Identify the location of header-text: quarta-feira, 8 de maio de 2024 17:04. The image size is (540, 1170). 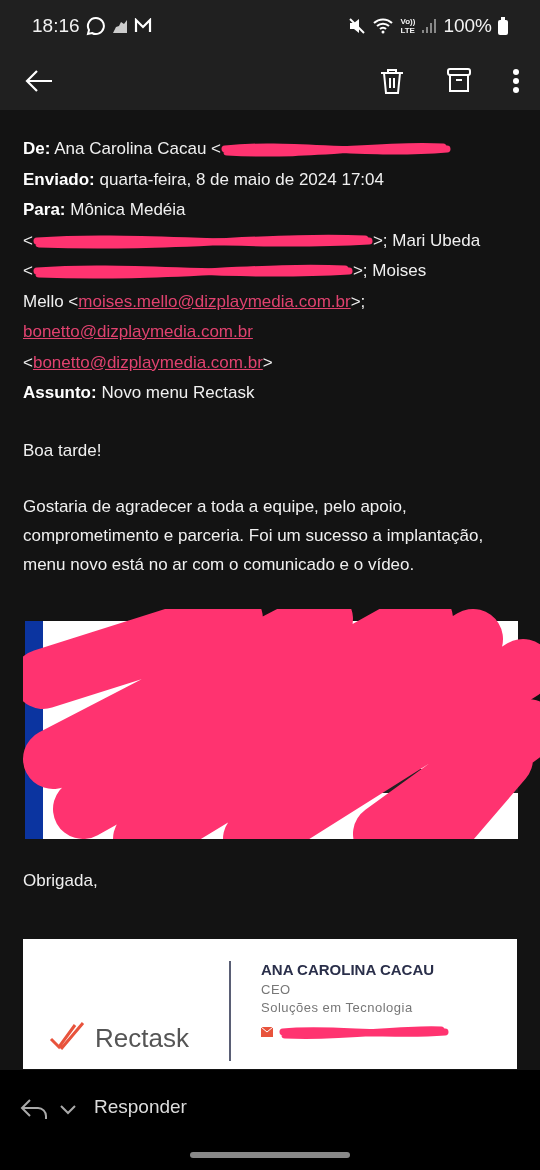
(241, 179).